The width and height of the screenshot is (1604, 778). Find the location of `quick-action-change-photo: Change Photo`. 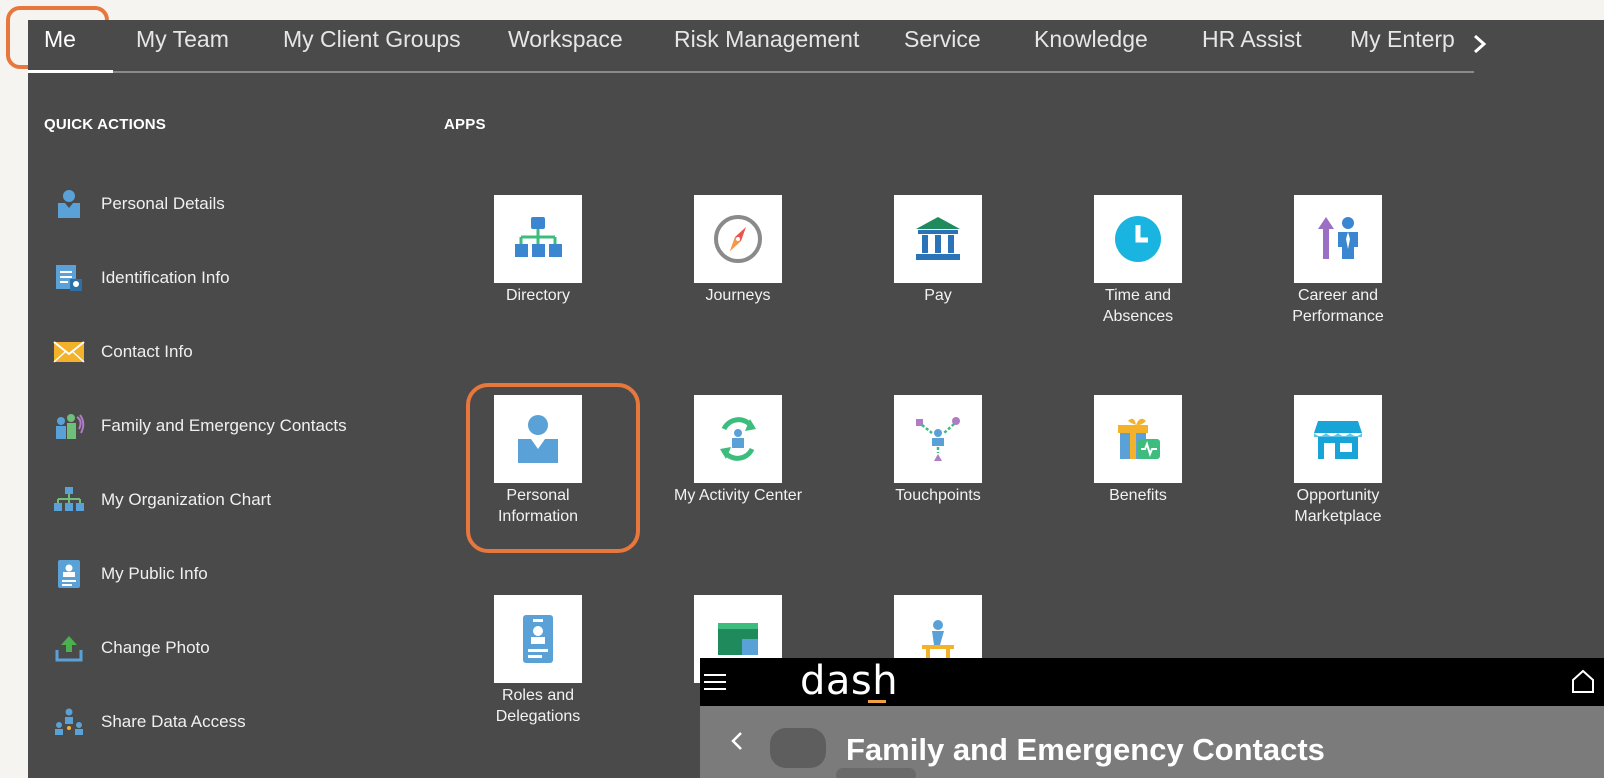

quick-action-change-photo: Change Photo is located at coordinates (131, 648).